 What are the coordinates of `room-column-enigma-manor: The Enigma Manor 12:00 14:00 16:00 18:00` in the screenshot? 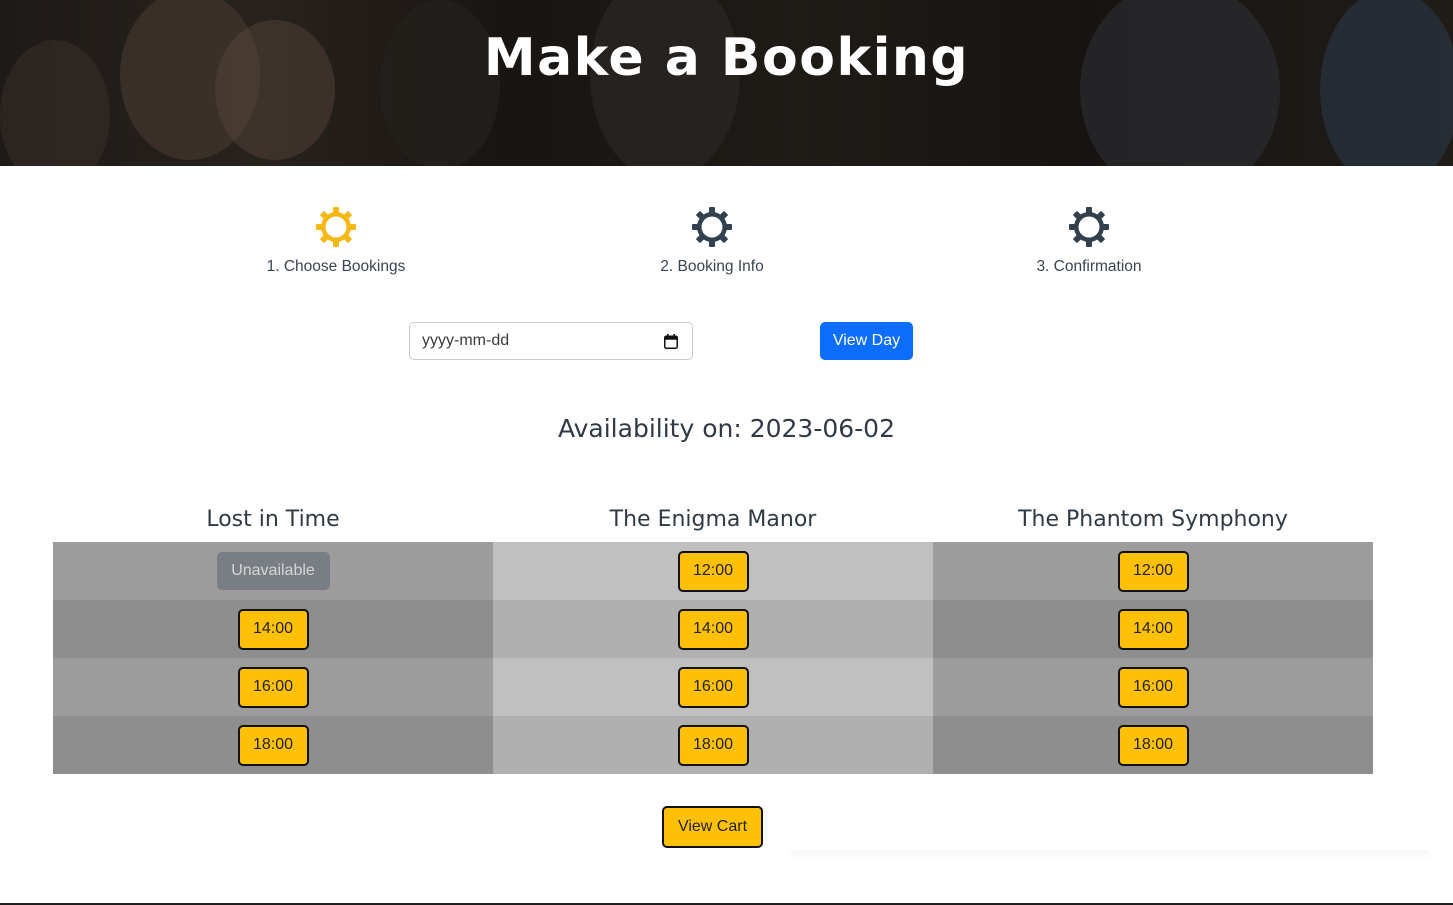 It's located at (713, 638).